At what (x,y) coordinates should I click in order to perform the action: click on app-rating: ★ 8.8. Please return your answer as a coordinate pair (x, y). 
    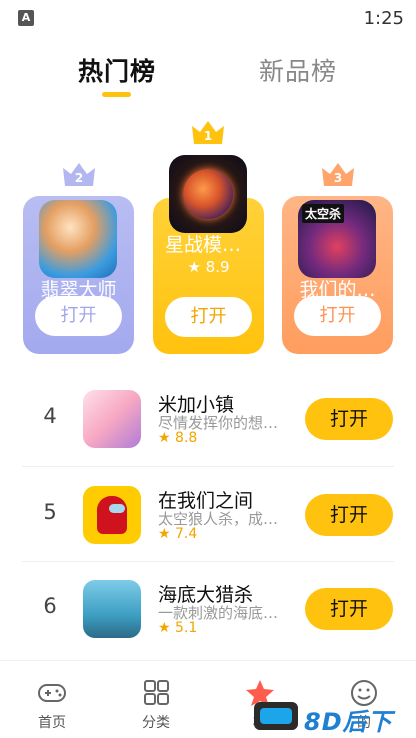
    Looking at the image, I should click on (178, 438).